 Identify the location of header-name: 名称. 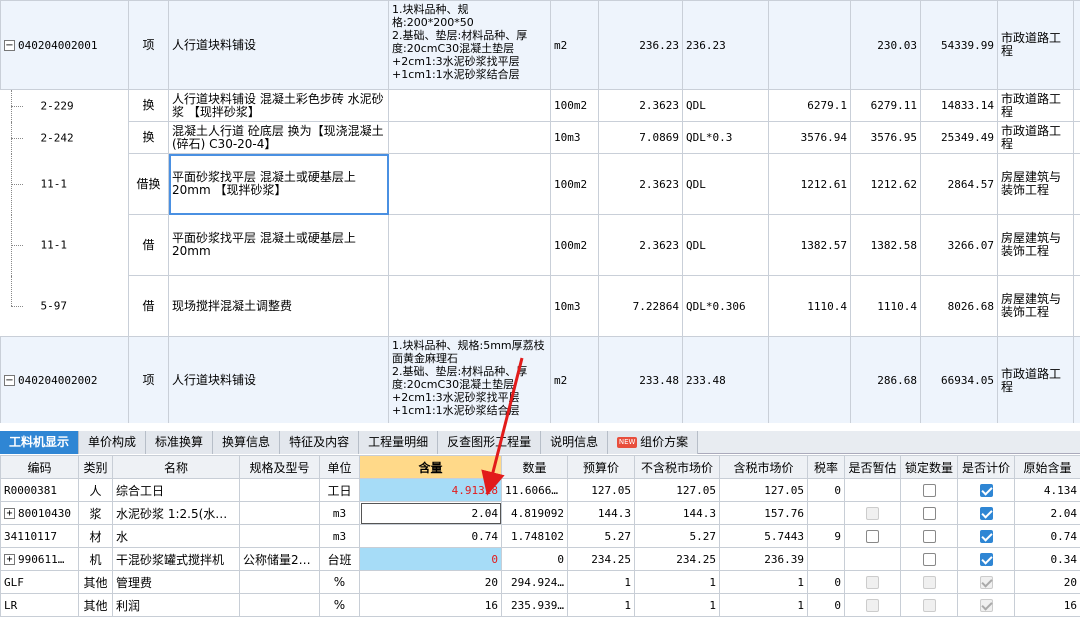
(176, 467).